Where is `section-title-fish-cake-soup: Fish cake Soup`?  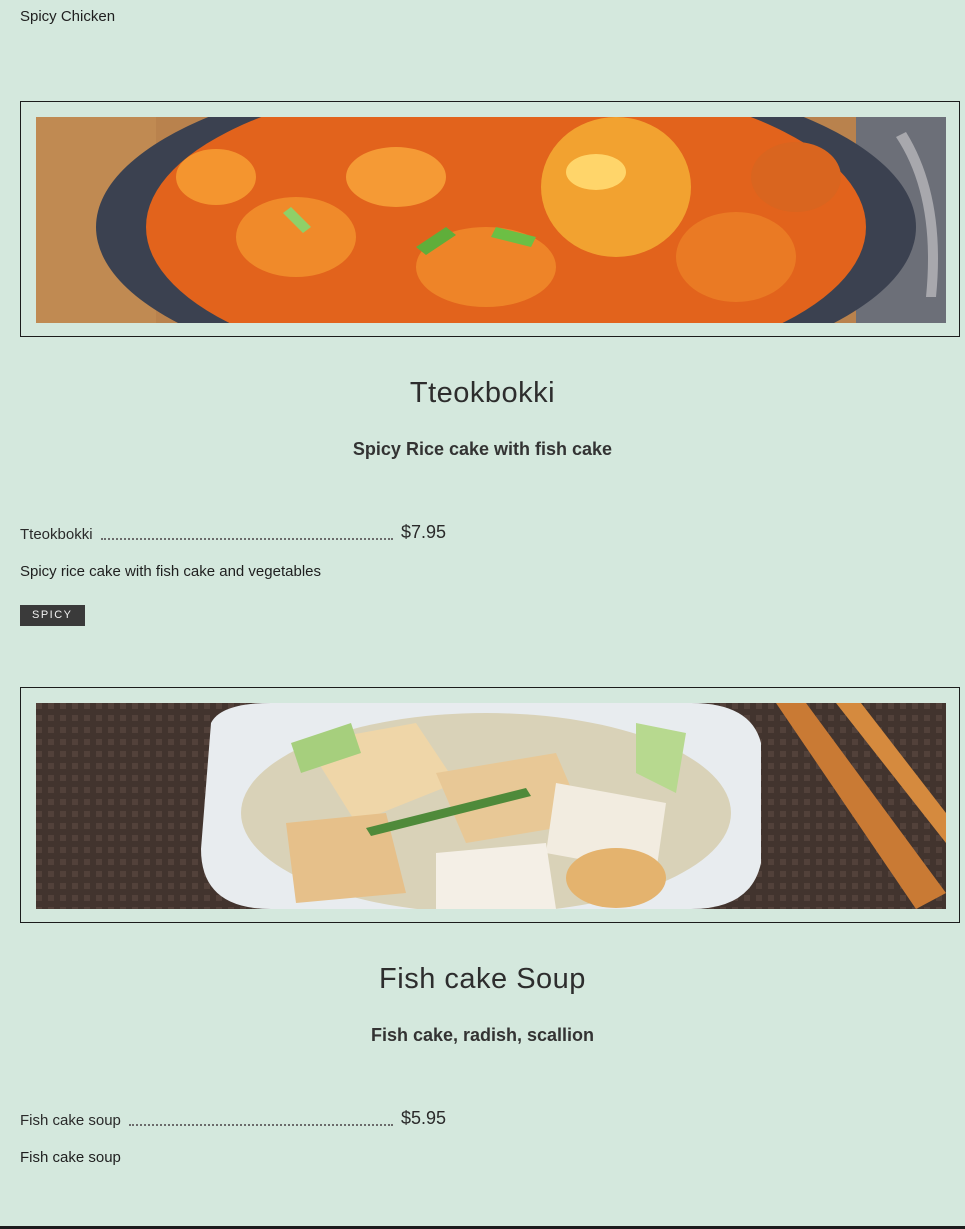
section-title-fish-cake-soup: Fish cake Soup is located at coordinates (482, 979).